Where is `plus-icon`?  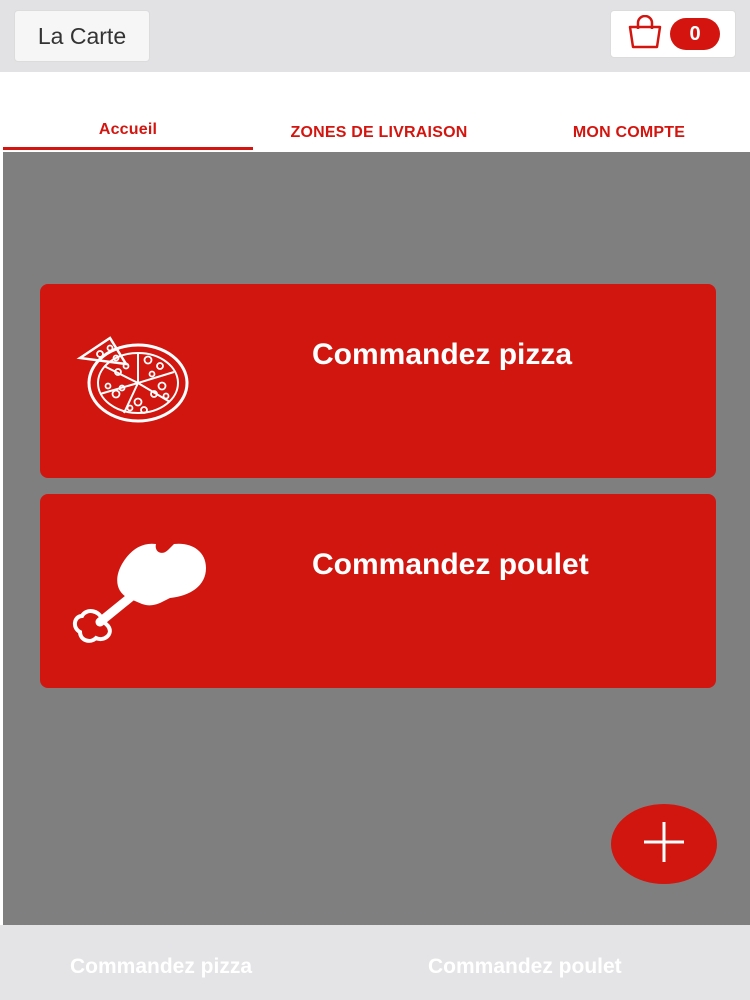
plus-icon is located at coordinates (664, 844).